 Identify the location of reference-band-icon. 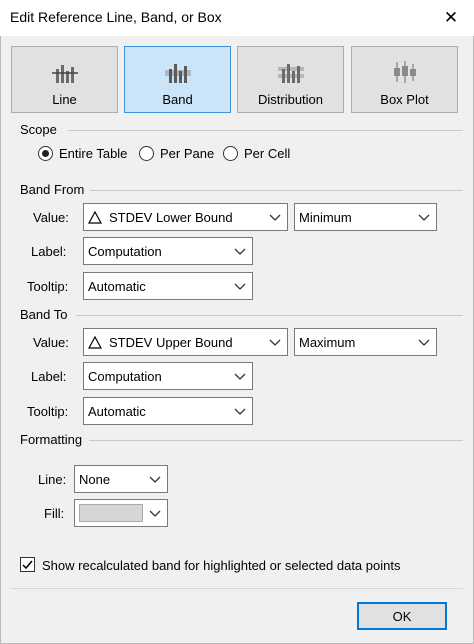
(177, 73).